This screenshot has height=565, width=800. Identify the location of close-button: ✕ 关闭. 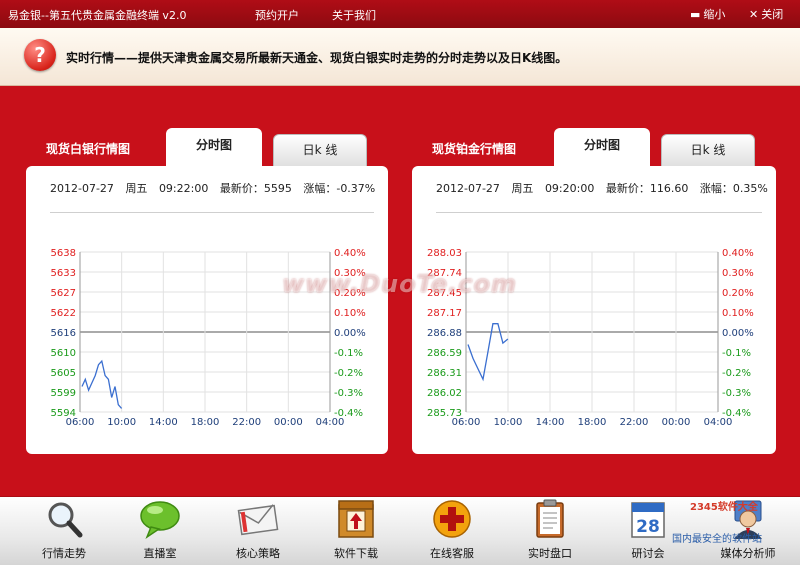
(766, 14).